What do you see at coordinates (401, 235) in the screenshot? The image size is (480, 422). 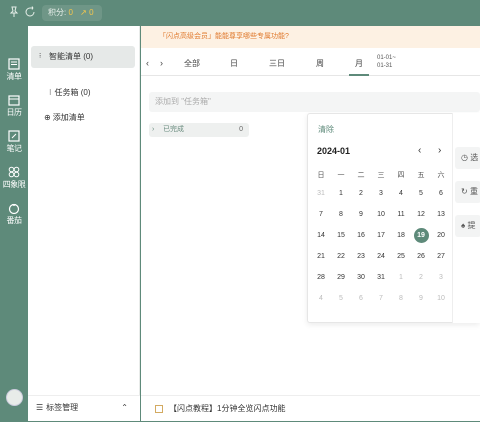 I see `calendar-day: 18` at bounding box center [401, 235].